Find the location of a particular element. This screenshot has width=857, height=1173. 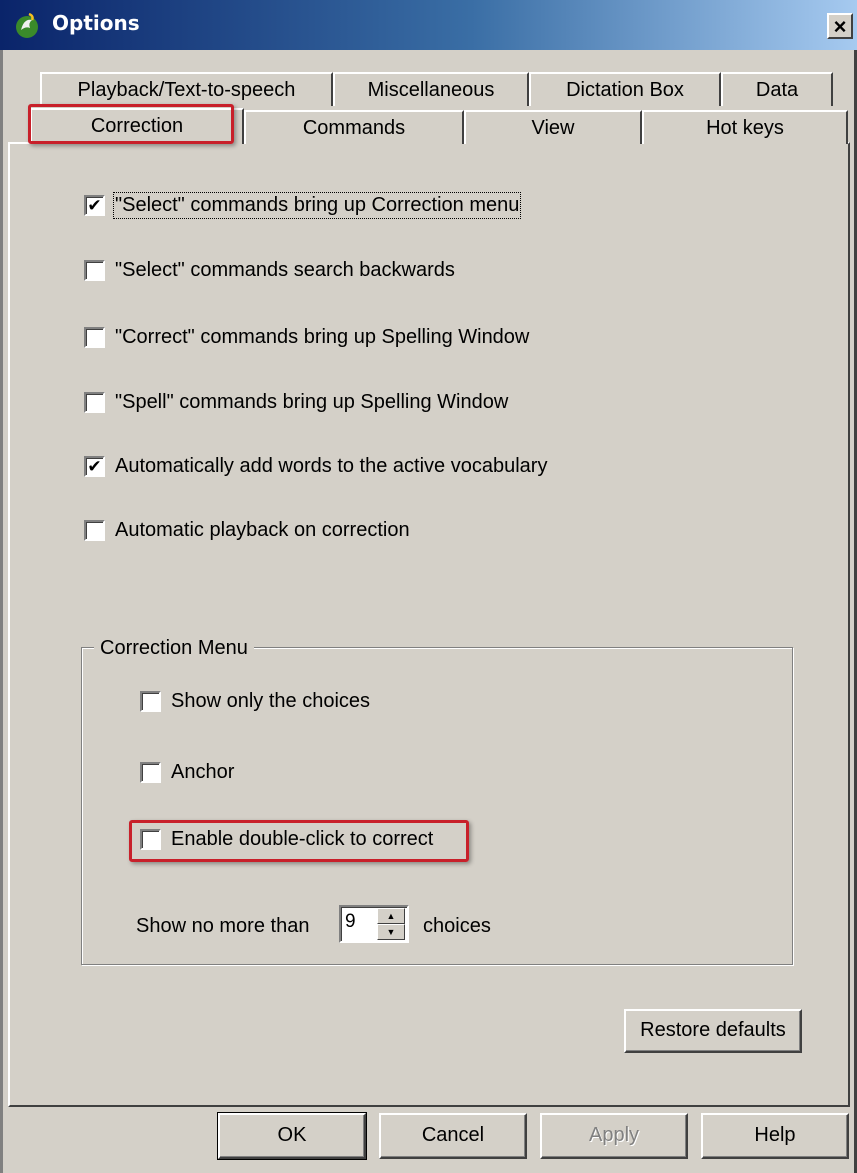

option-select-search-backwards: "Select" commands search backwards is located at coordinates (269, 270).